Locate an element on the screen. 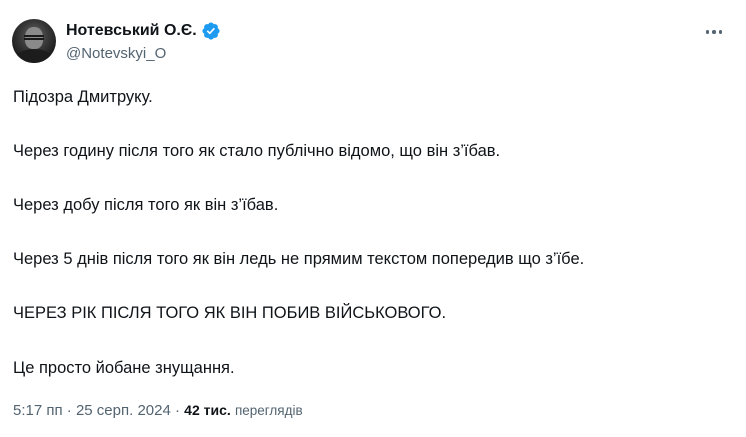 The width and height of the screenshot is (746, 437). tweet-date: 25 серп. 2024 is located at coordinates (123, 410).